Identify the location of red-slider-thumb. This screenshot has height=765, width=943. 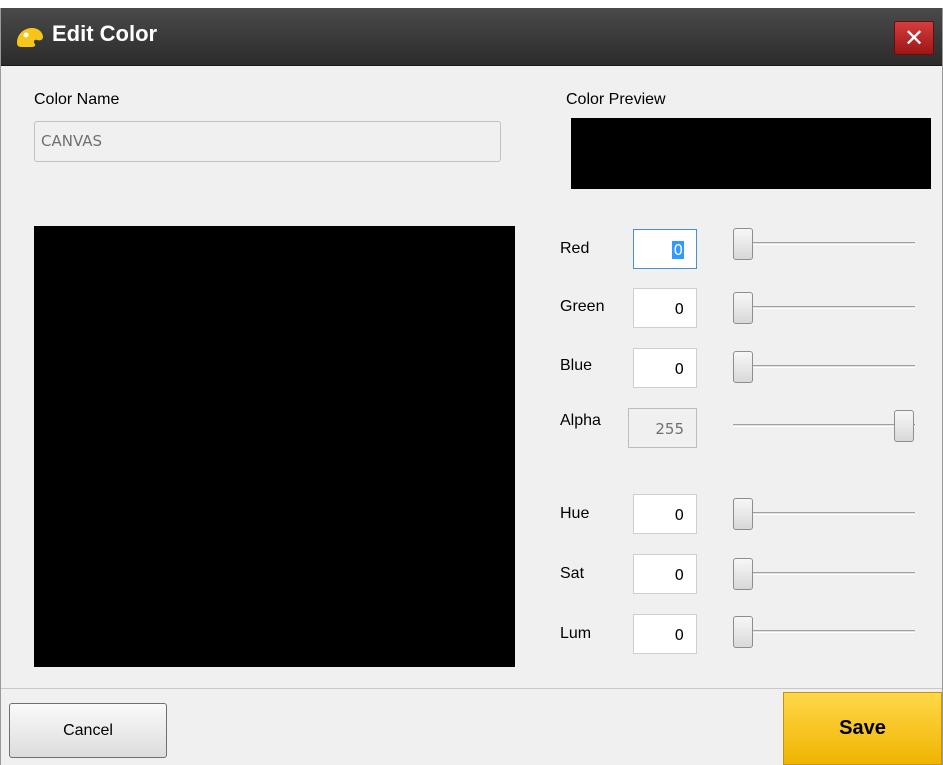
(743, 244).